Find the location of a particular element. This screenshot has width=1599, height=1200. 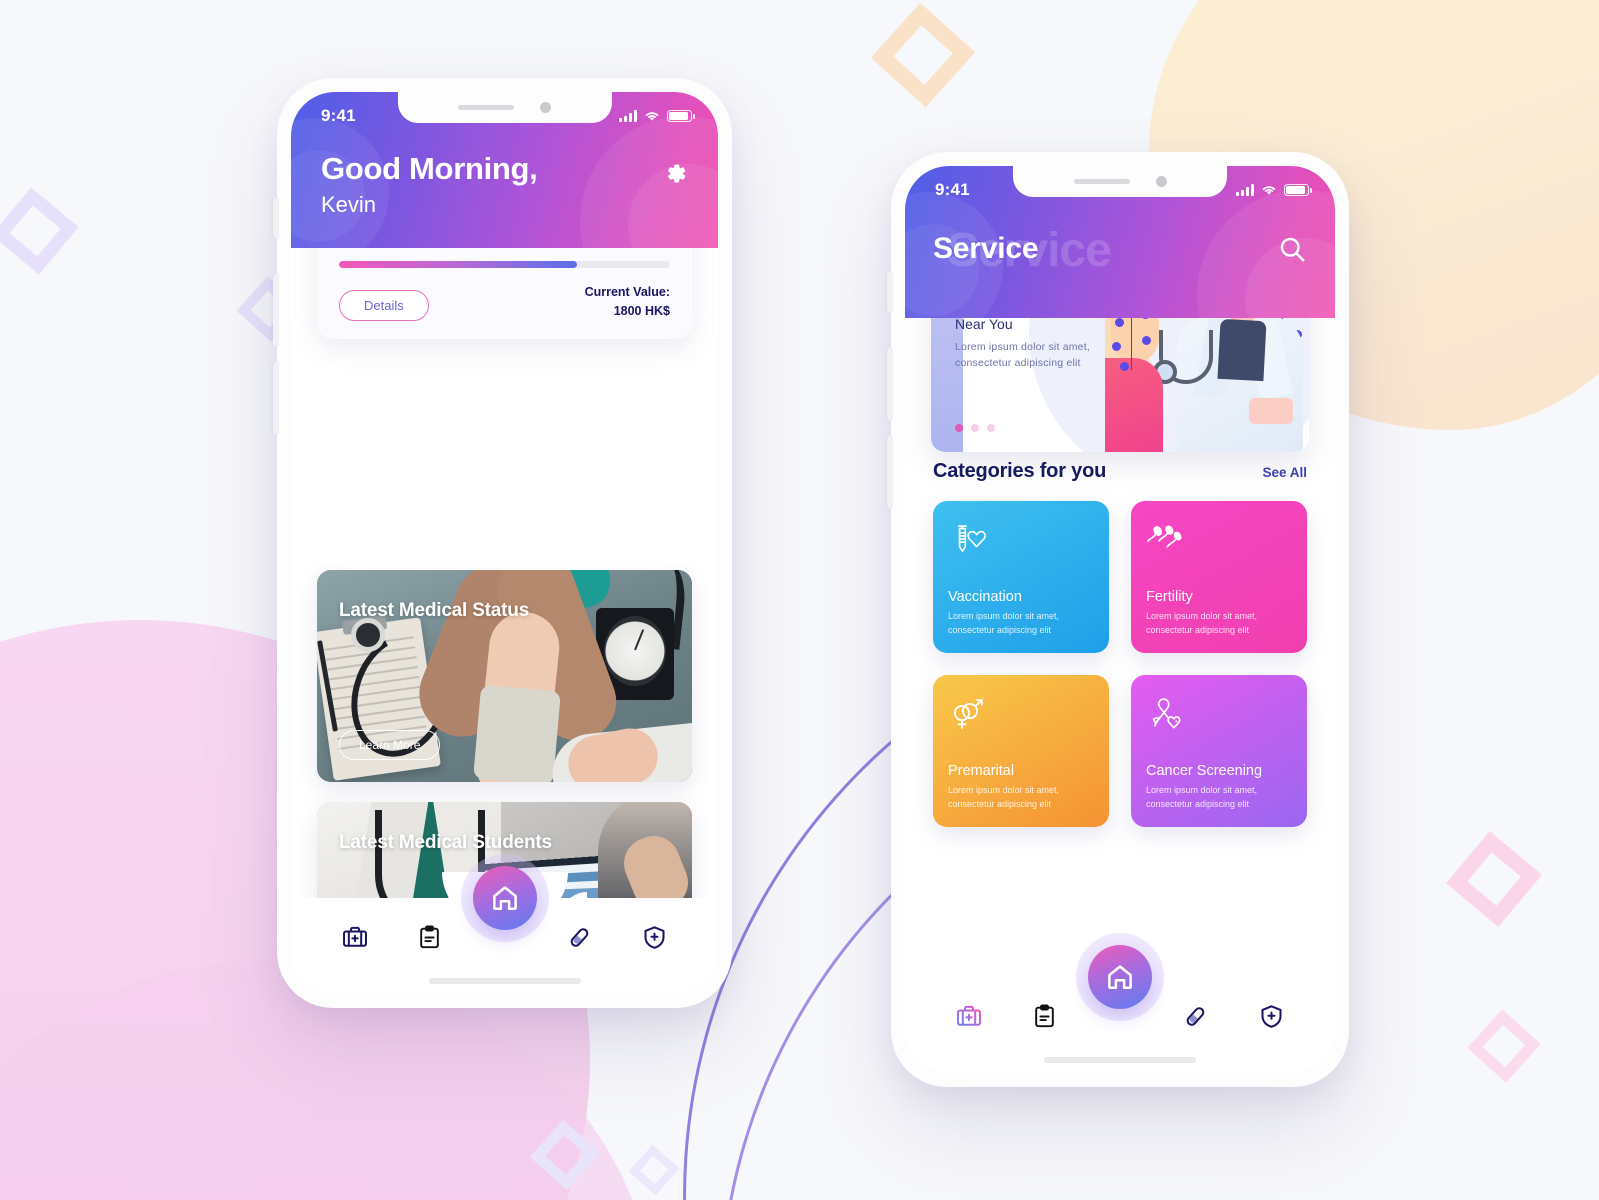

sperm-icon is located at coordinates (1219, 541).